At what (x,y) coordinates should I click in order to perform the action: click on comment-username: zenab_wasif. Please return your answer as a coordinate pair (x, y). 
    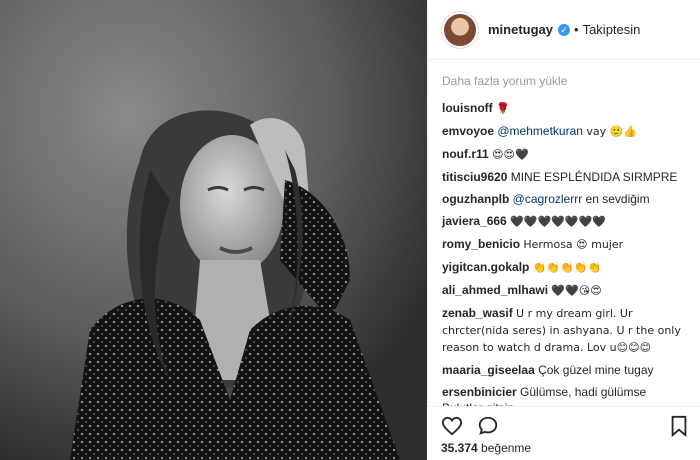
    Looking at the image, I should click on (477, 313).